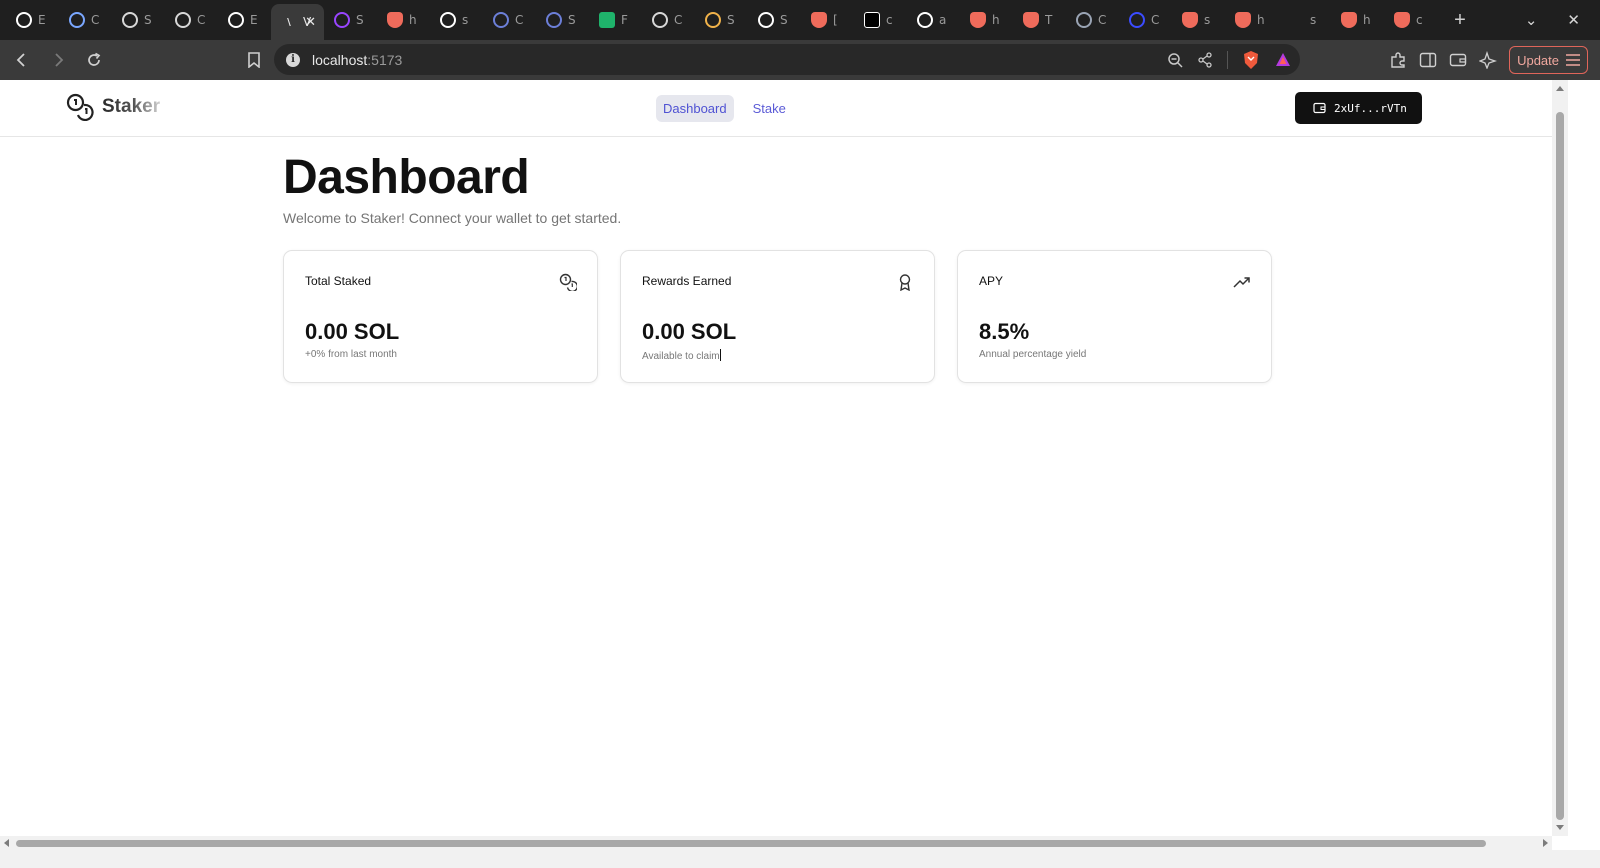  Describe the element at coordinates (731, 20) in the screenshot. I see `tab-title: S` at that location.